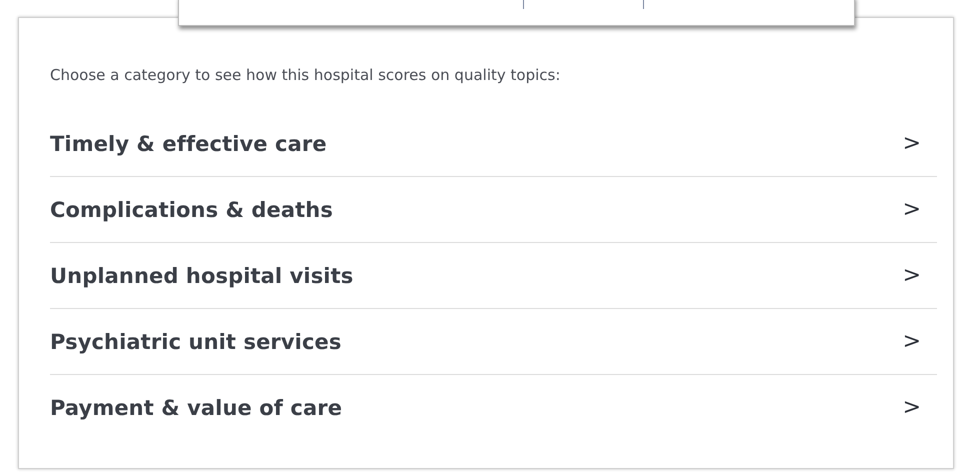 This screenshot has width=972, height=473. Describe the element at coordinates (306, 75) in the screenshot. I see `intro-text: Choose a category to see how this hospital scores on quality topics:` at that location.